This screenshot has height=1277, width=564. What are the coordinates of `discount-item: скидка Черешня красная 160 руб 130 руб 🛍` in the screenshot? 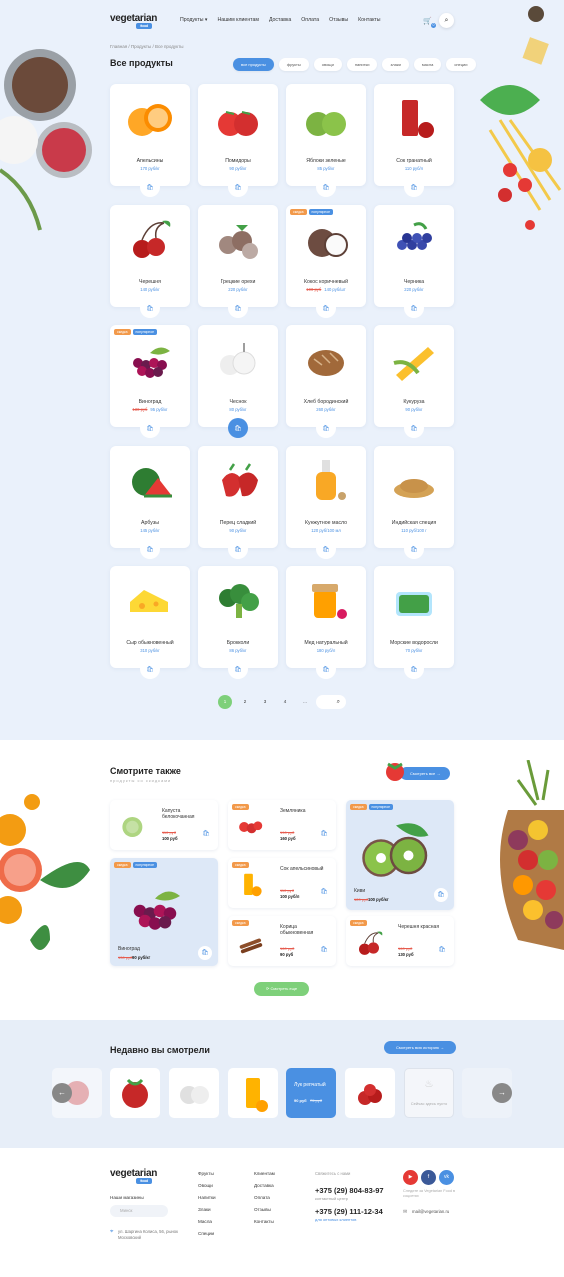 It's located at (400, 941).